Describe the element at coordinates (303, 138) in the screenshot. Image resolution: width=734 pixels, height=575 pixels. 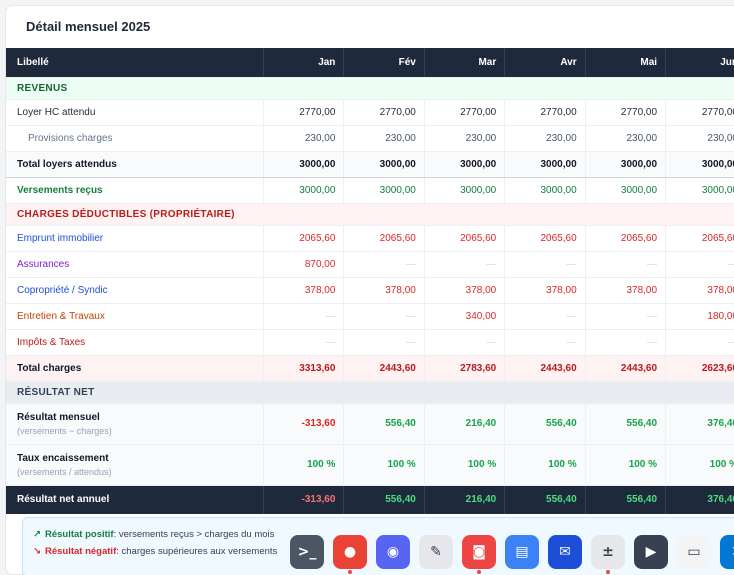
I see `cell-jan: 230,00` at that location.